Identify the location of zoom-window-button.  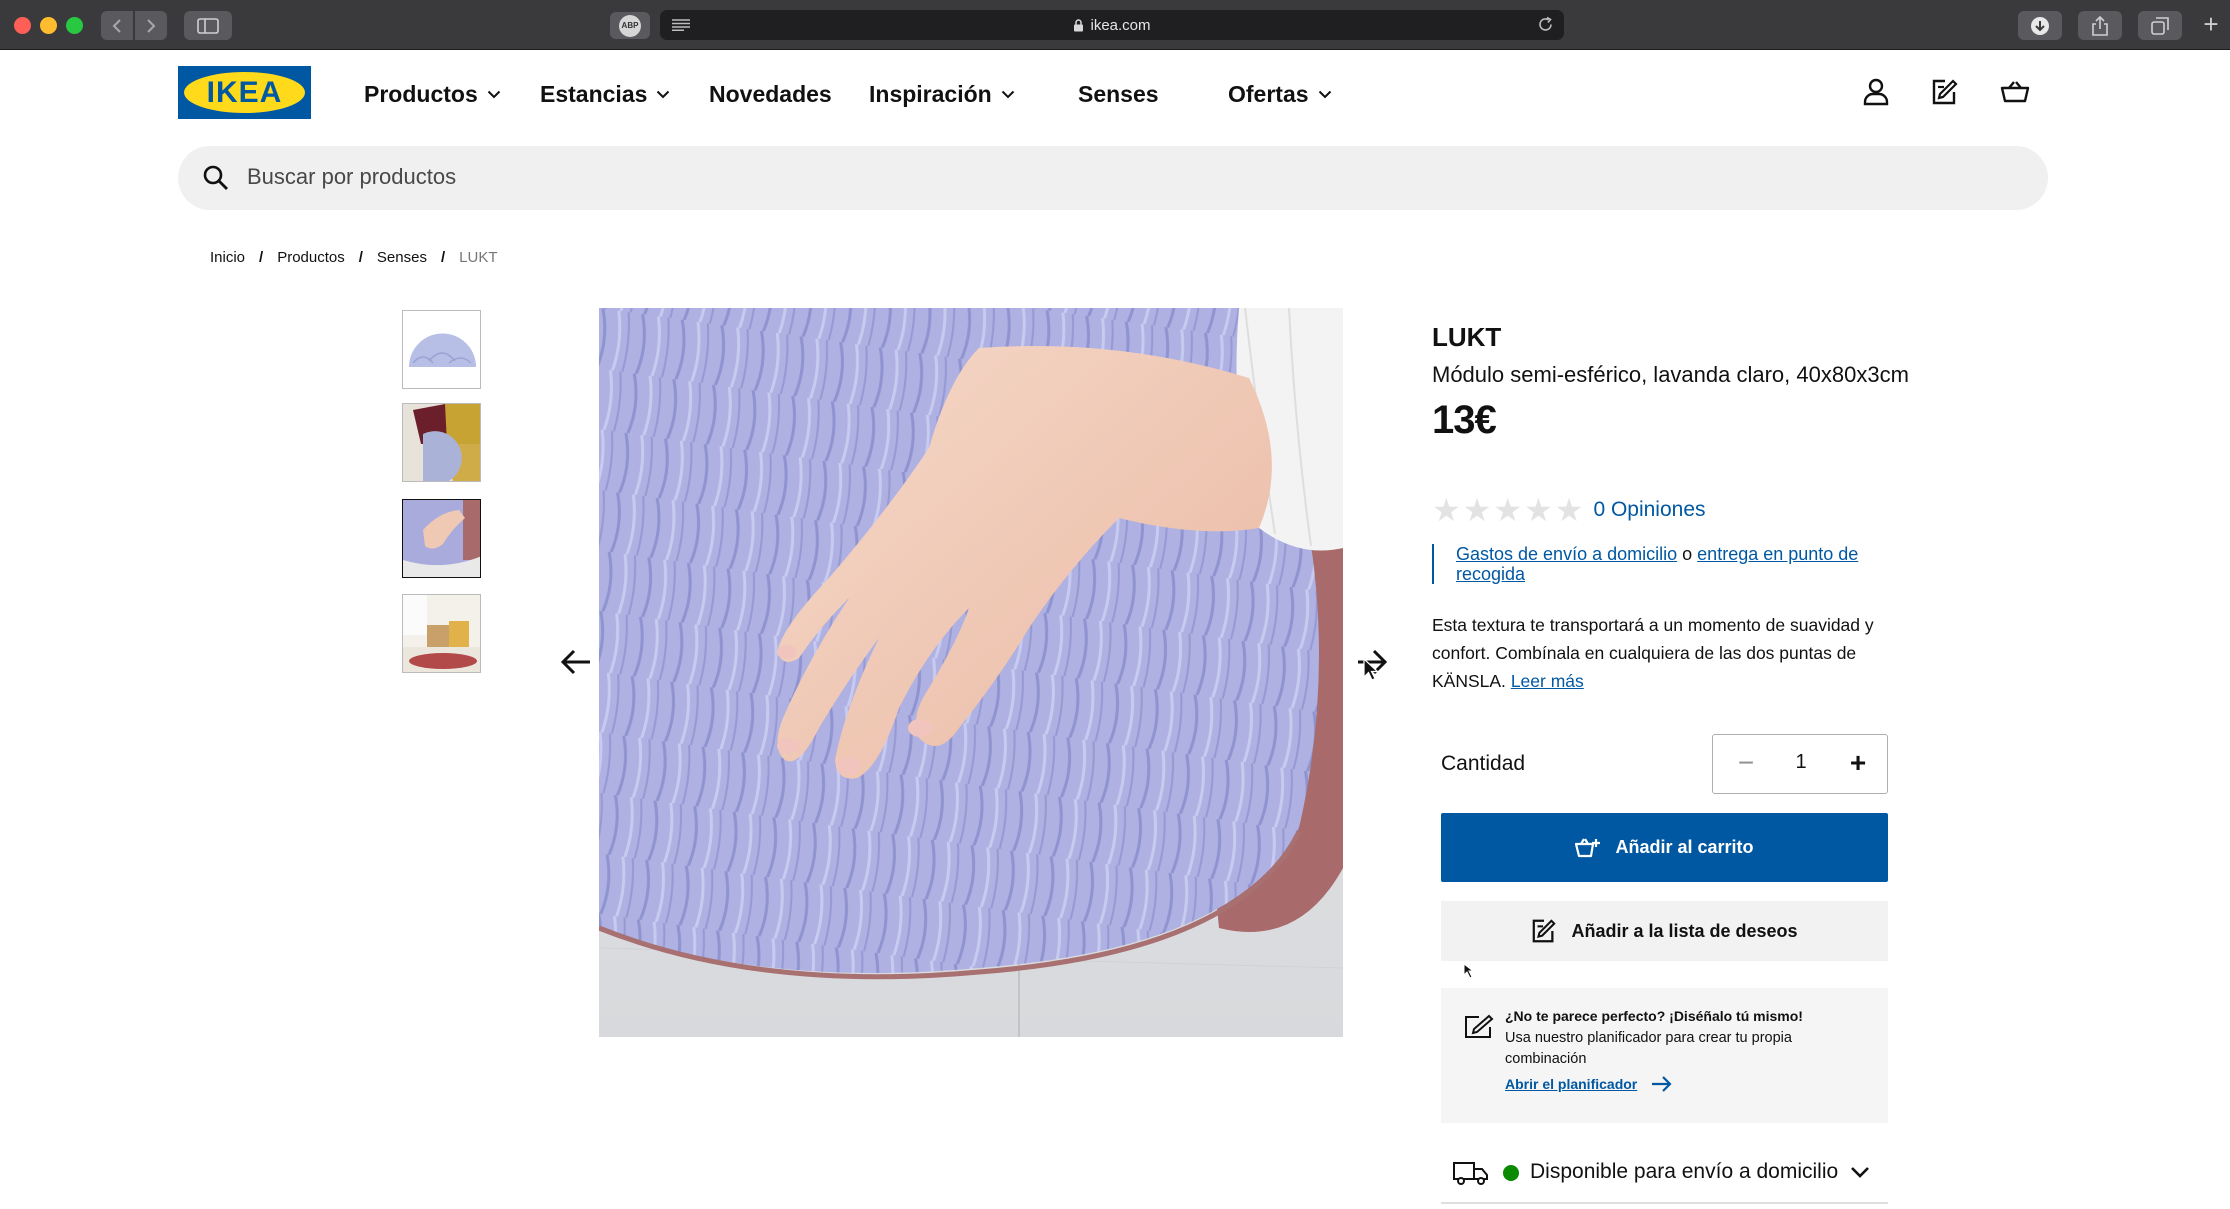
(74, 25).